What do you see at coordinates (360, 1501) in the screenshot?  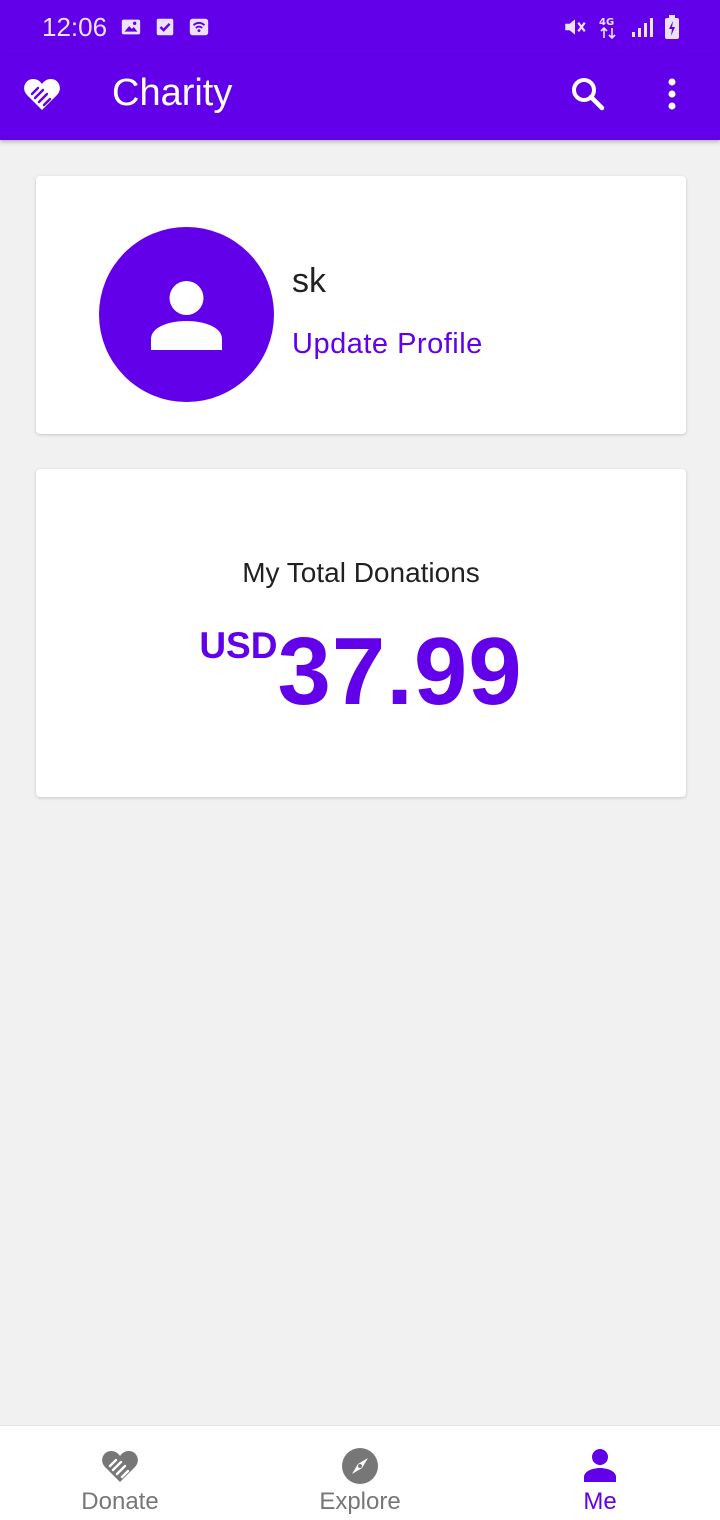 I see `nav-explore-label: Explore` at bounding box center [360, 1501].